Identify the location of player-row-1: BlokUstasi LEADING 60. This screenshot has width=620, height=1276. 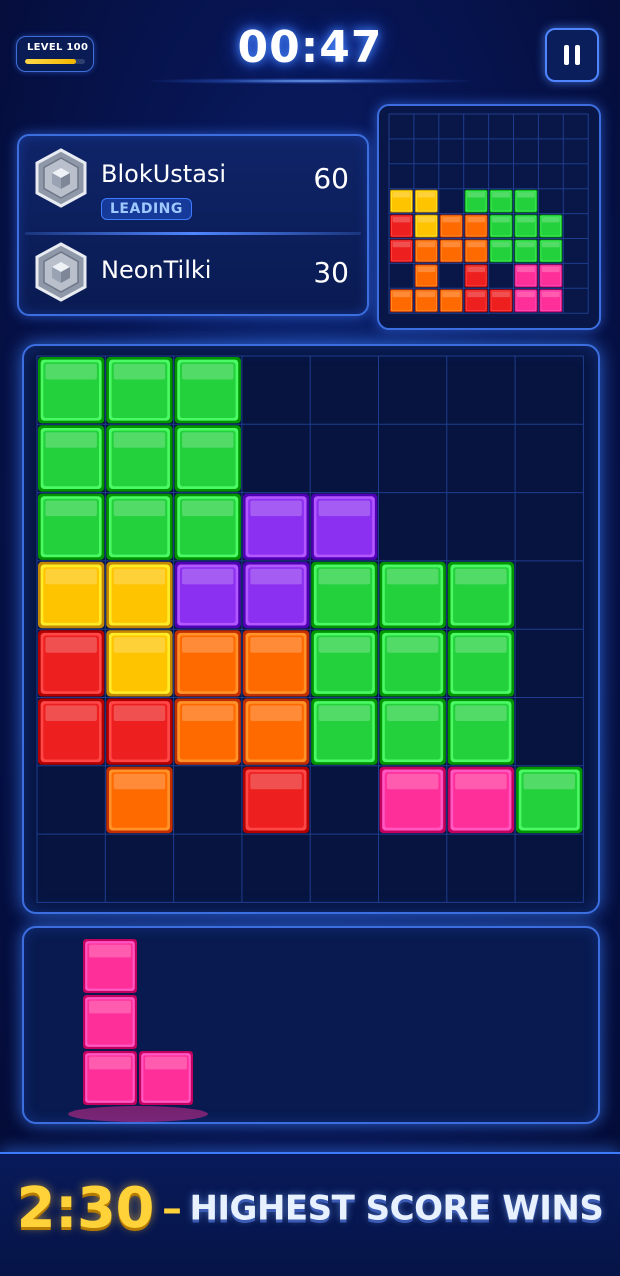
(193, 182).